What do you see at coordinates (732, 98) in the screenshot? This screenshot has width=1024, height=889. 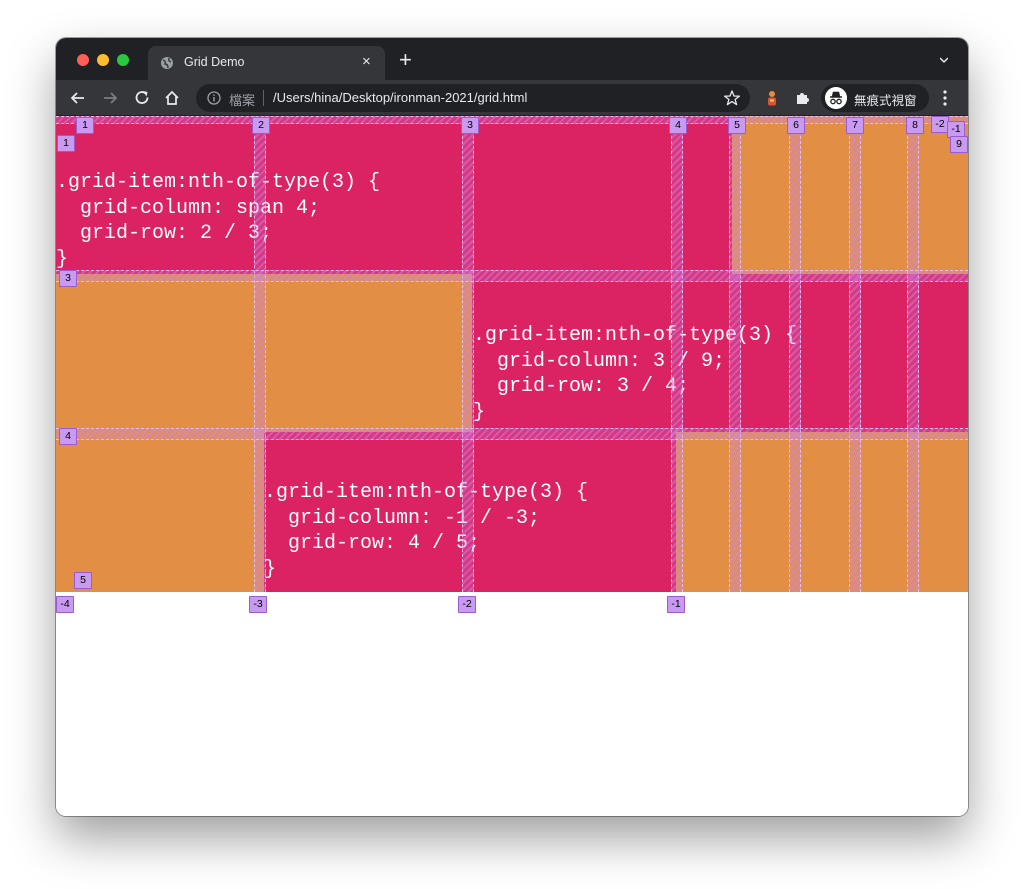 I see `bookmark-star-icon` at bounding box center [732, 98].